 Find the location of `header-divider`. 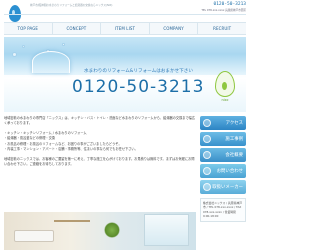

header-divider is located at coordinates (125, 14).